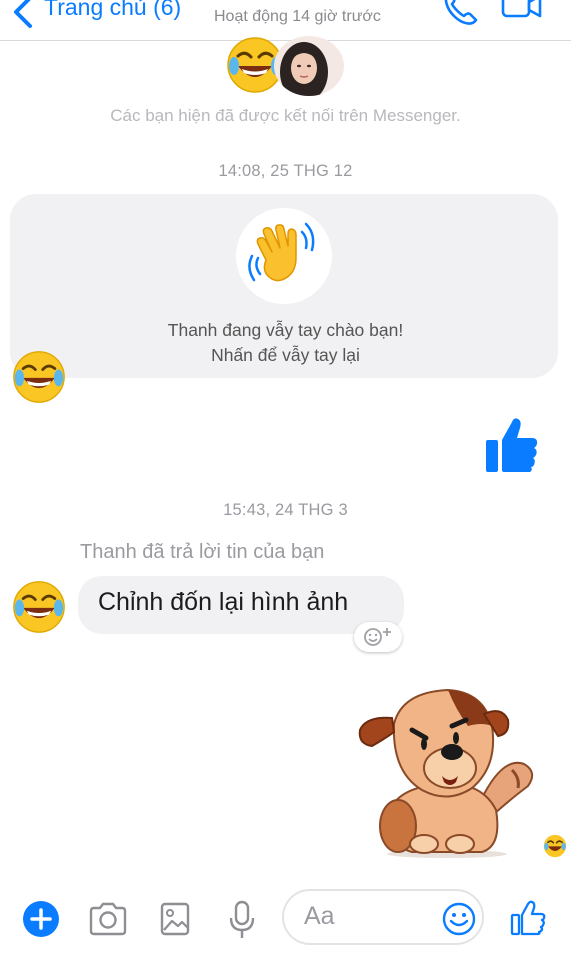  Describe the element at coordinates (108, 919) in the screenshot. I see `camera-icon` at that location.